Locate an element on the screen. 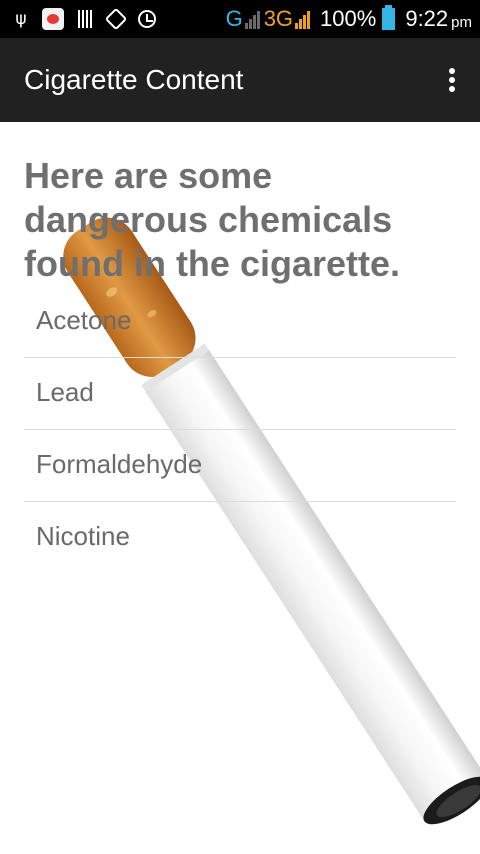  list-item-label: Formaldehyde is located at coordinates (119, 464).